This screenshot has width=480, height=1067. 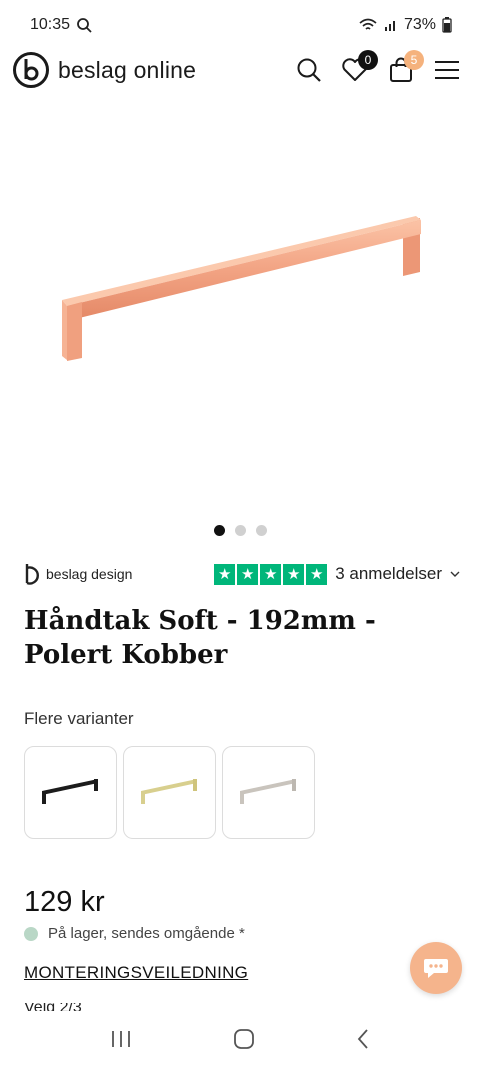 I want to click on cart-count-badge: 5, so click(x=414, y=60).